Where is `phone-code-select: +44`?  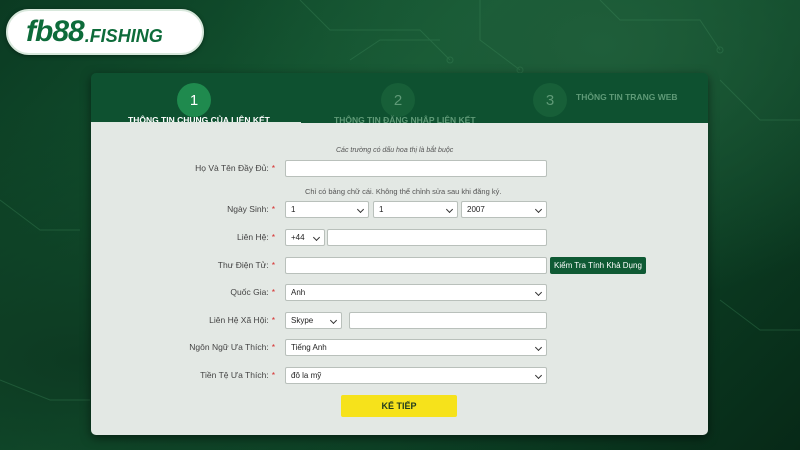
phone-code-select: +44 is located at coordinates (305, 237).